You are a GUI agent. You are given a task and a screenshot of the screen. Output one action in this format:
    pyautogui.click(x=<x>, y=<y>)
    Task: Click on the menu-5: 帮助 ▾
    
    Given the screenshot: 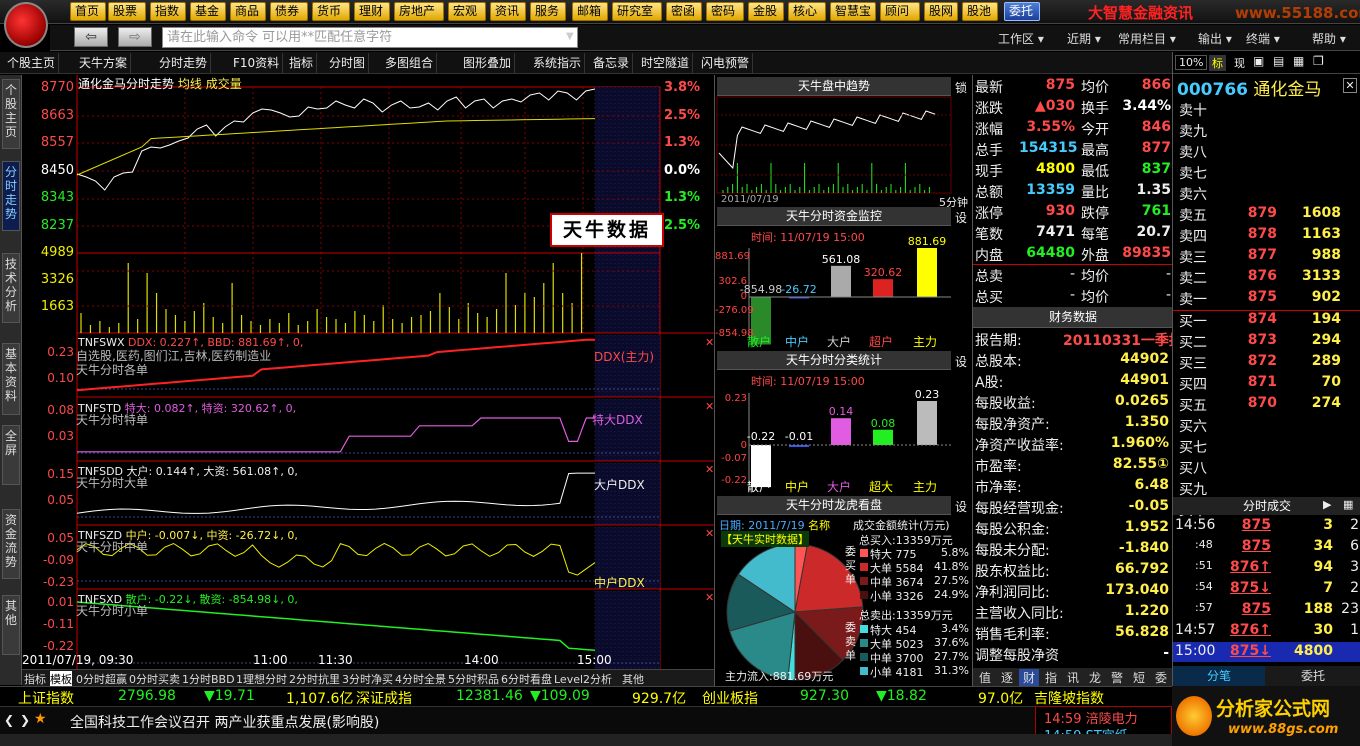 What is the action you would take?
    pyautogui.click(x=1329, y=38)
    